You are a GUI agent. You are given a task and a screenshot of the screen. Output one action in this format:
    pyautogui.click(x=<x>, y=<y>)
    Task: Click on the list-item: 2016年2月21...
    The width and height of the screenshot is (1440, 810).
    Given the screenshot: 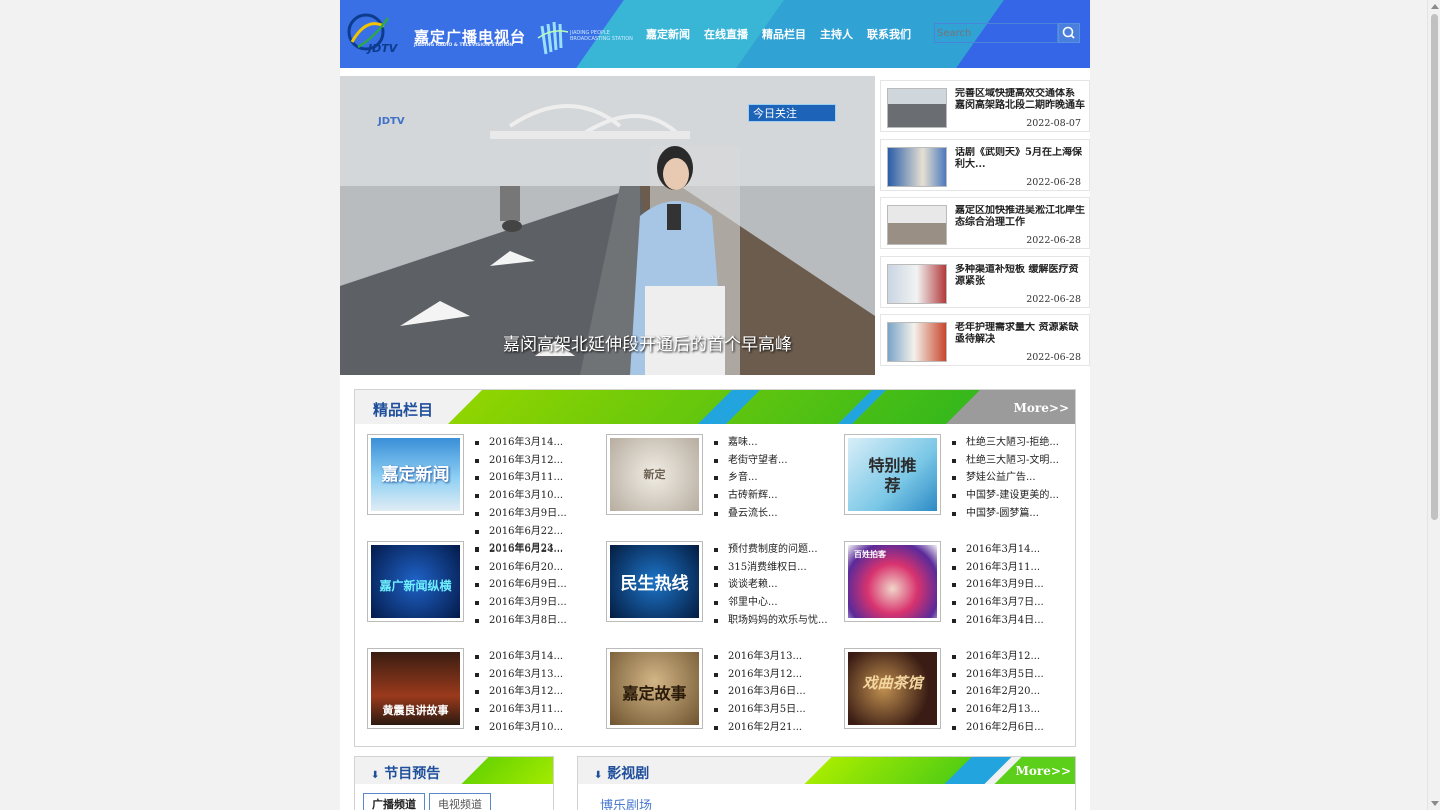 What is the action you would take?
    pyautogui.click(x=760, y=728)
    